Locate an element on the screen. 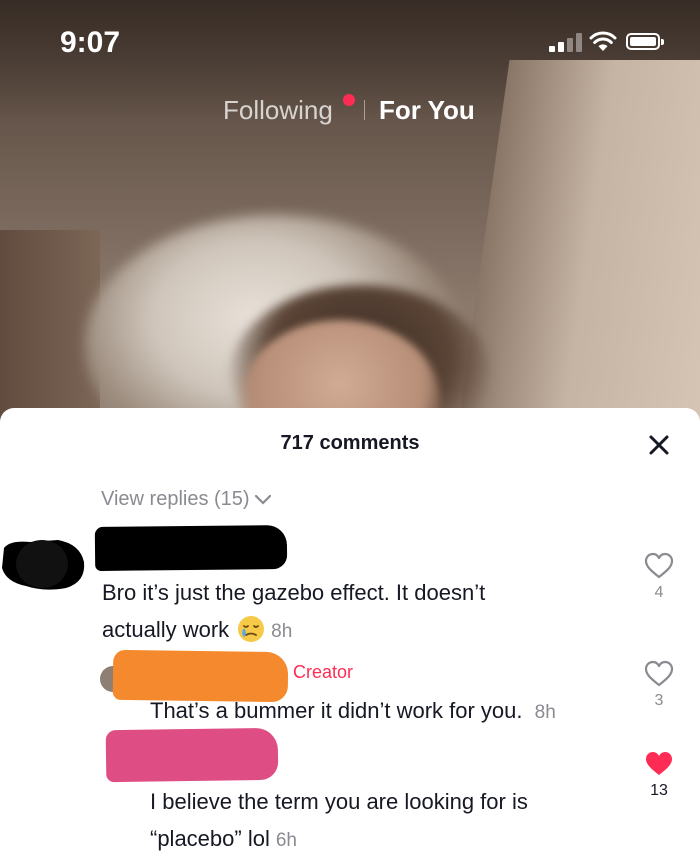 This screenshot has width=700, height=865. chevron-down-icon is located at coordinates (262, 499).